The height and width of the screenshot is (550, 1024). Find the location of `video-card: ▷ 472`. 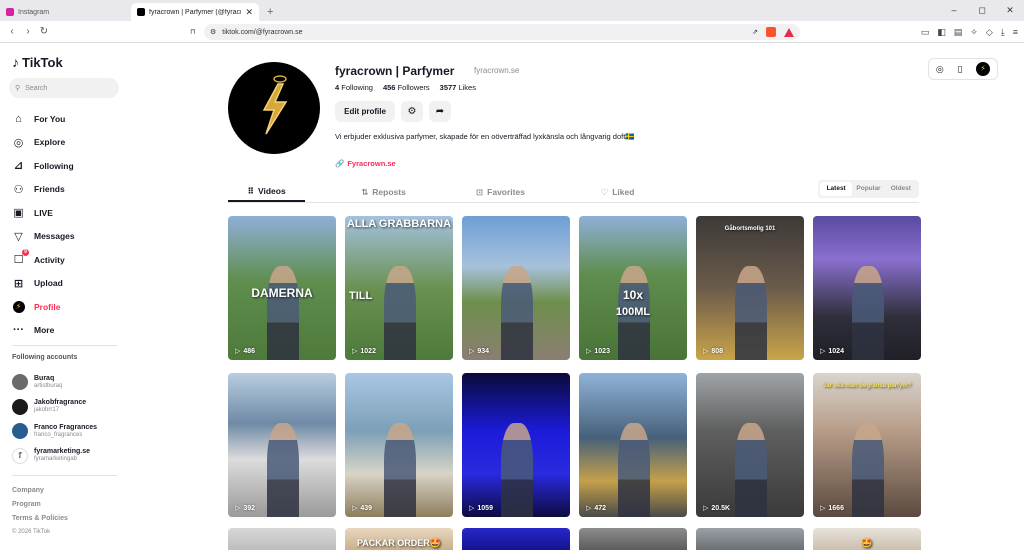

video-card: ▷ 472 is located at coordinates (633, 445).